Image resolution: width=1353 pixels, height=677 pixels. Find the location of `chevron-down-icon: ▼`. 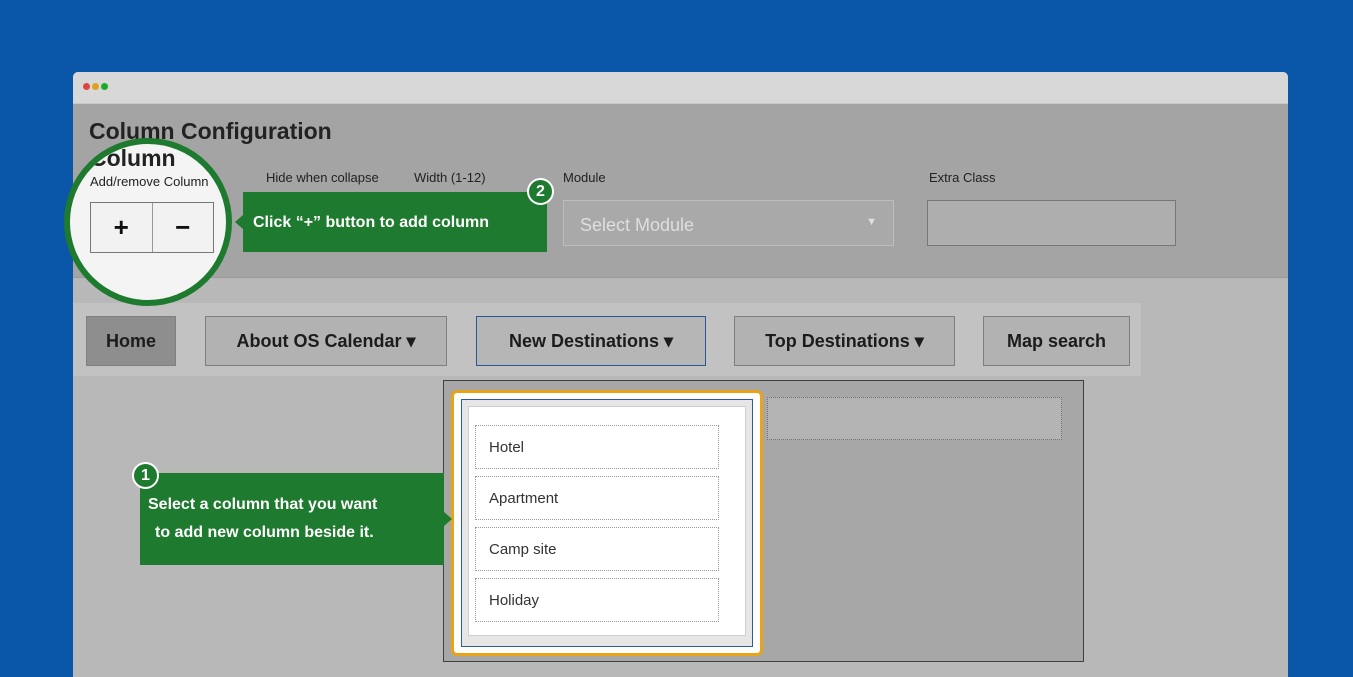

chevron-down-icon: ▼ is located at coordinates (871, 222).